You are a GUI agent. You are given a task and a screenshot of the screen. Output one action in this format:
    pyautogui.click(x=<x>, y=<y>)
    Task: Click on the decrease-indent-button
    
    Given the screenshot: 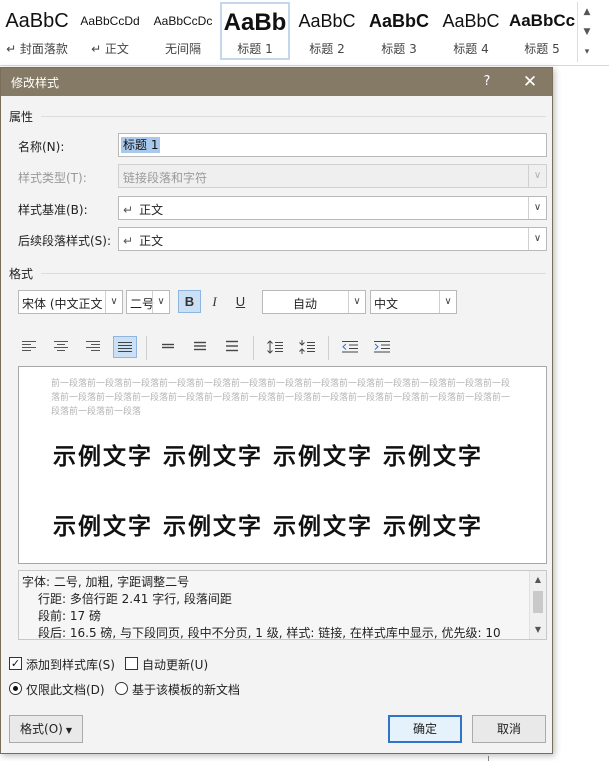 What is the action you would take?
    pyautogui.click(x=350, y=347)
    